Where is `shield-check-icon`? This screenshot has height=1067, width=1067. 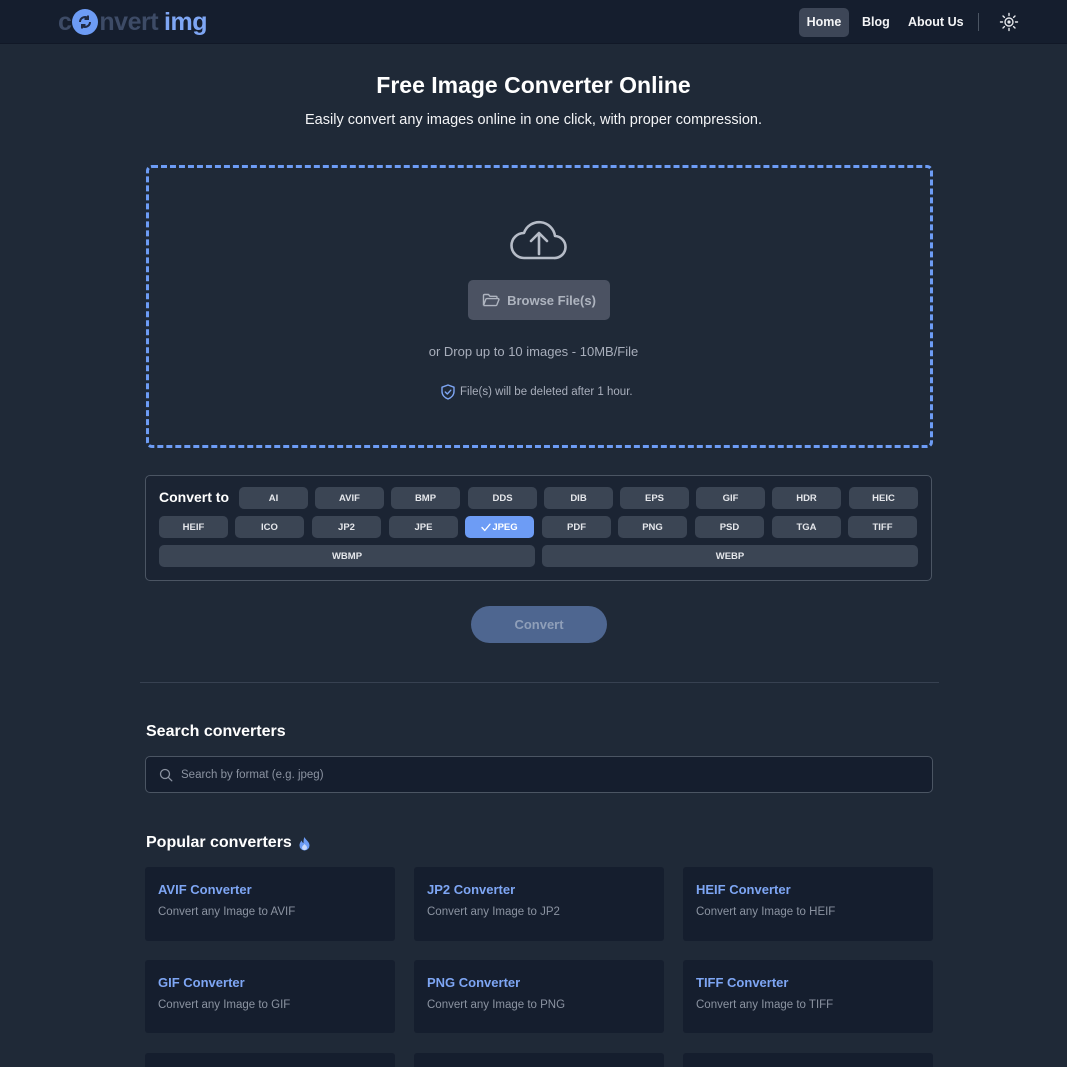 shield-check-icon is located at coordinates (448, 392).